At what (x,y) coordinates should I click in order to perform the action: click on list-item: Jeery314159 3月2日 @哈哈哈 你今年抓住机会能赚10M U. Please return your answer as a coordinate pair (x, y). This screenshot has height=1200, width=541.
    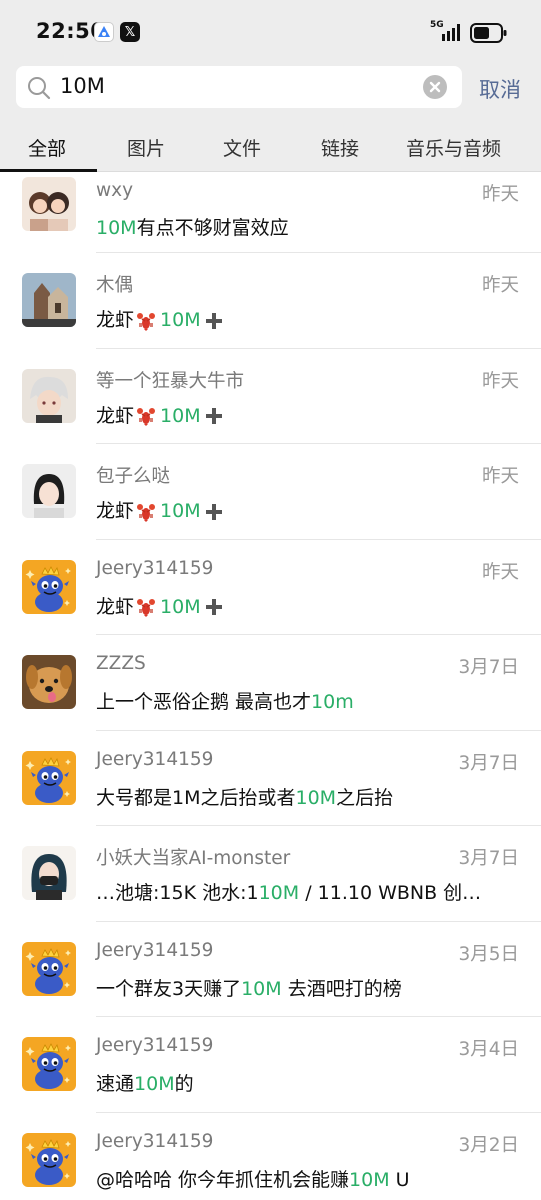
    Looking at the image, I should click on (270, 1156).